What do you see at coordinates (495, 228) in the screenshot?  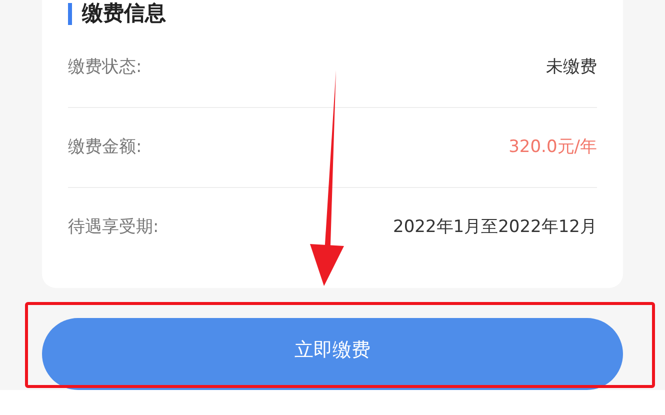 I see `row-value: 2022年1月至2022年12月` at bounding box center [495, 228].